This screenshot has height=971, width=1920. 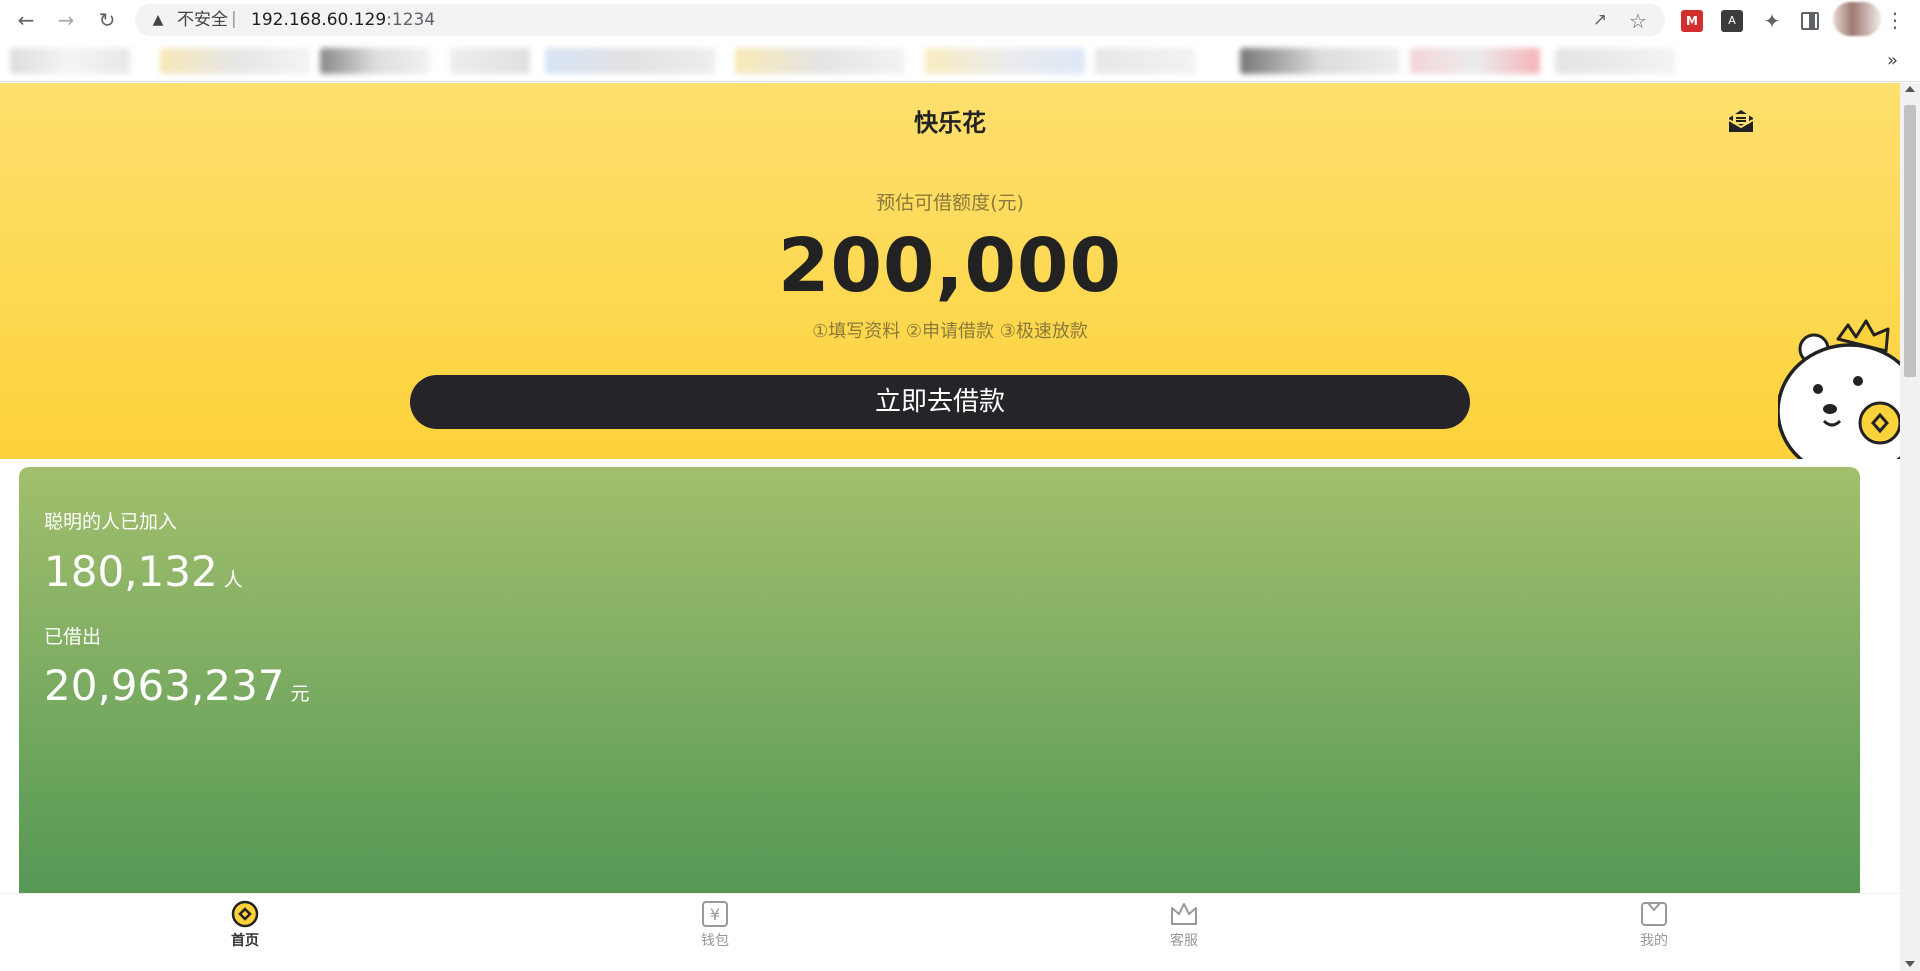 What do you see at coordinates (950, 932) in the screenshot?
I see `bottom-tab-bar: 首页 ¥ 钱包 客服 我的` at bounding box center [950, 932].